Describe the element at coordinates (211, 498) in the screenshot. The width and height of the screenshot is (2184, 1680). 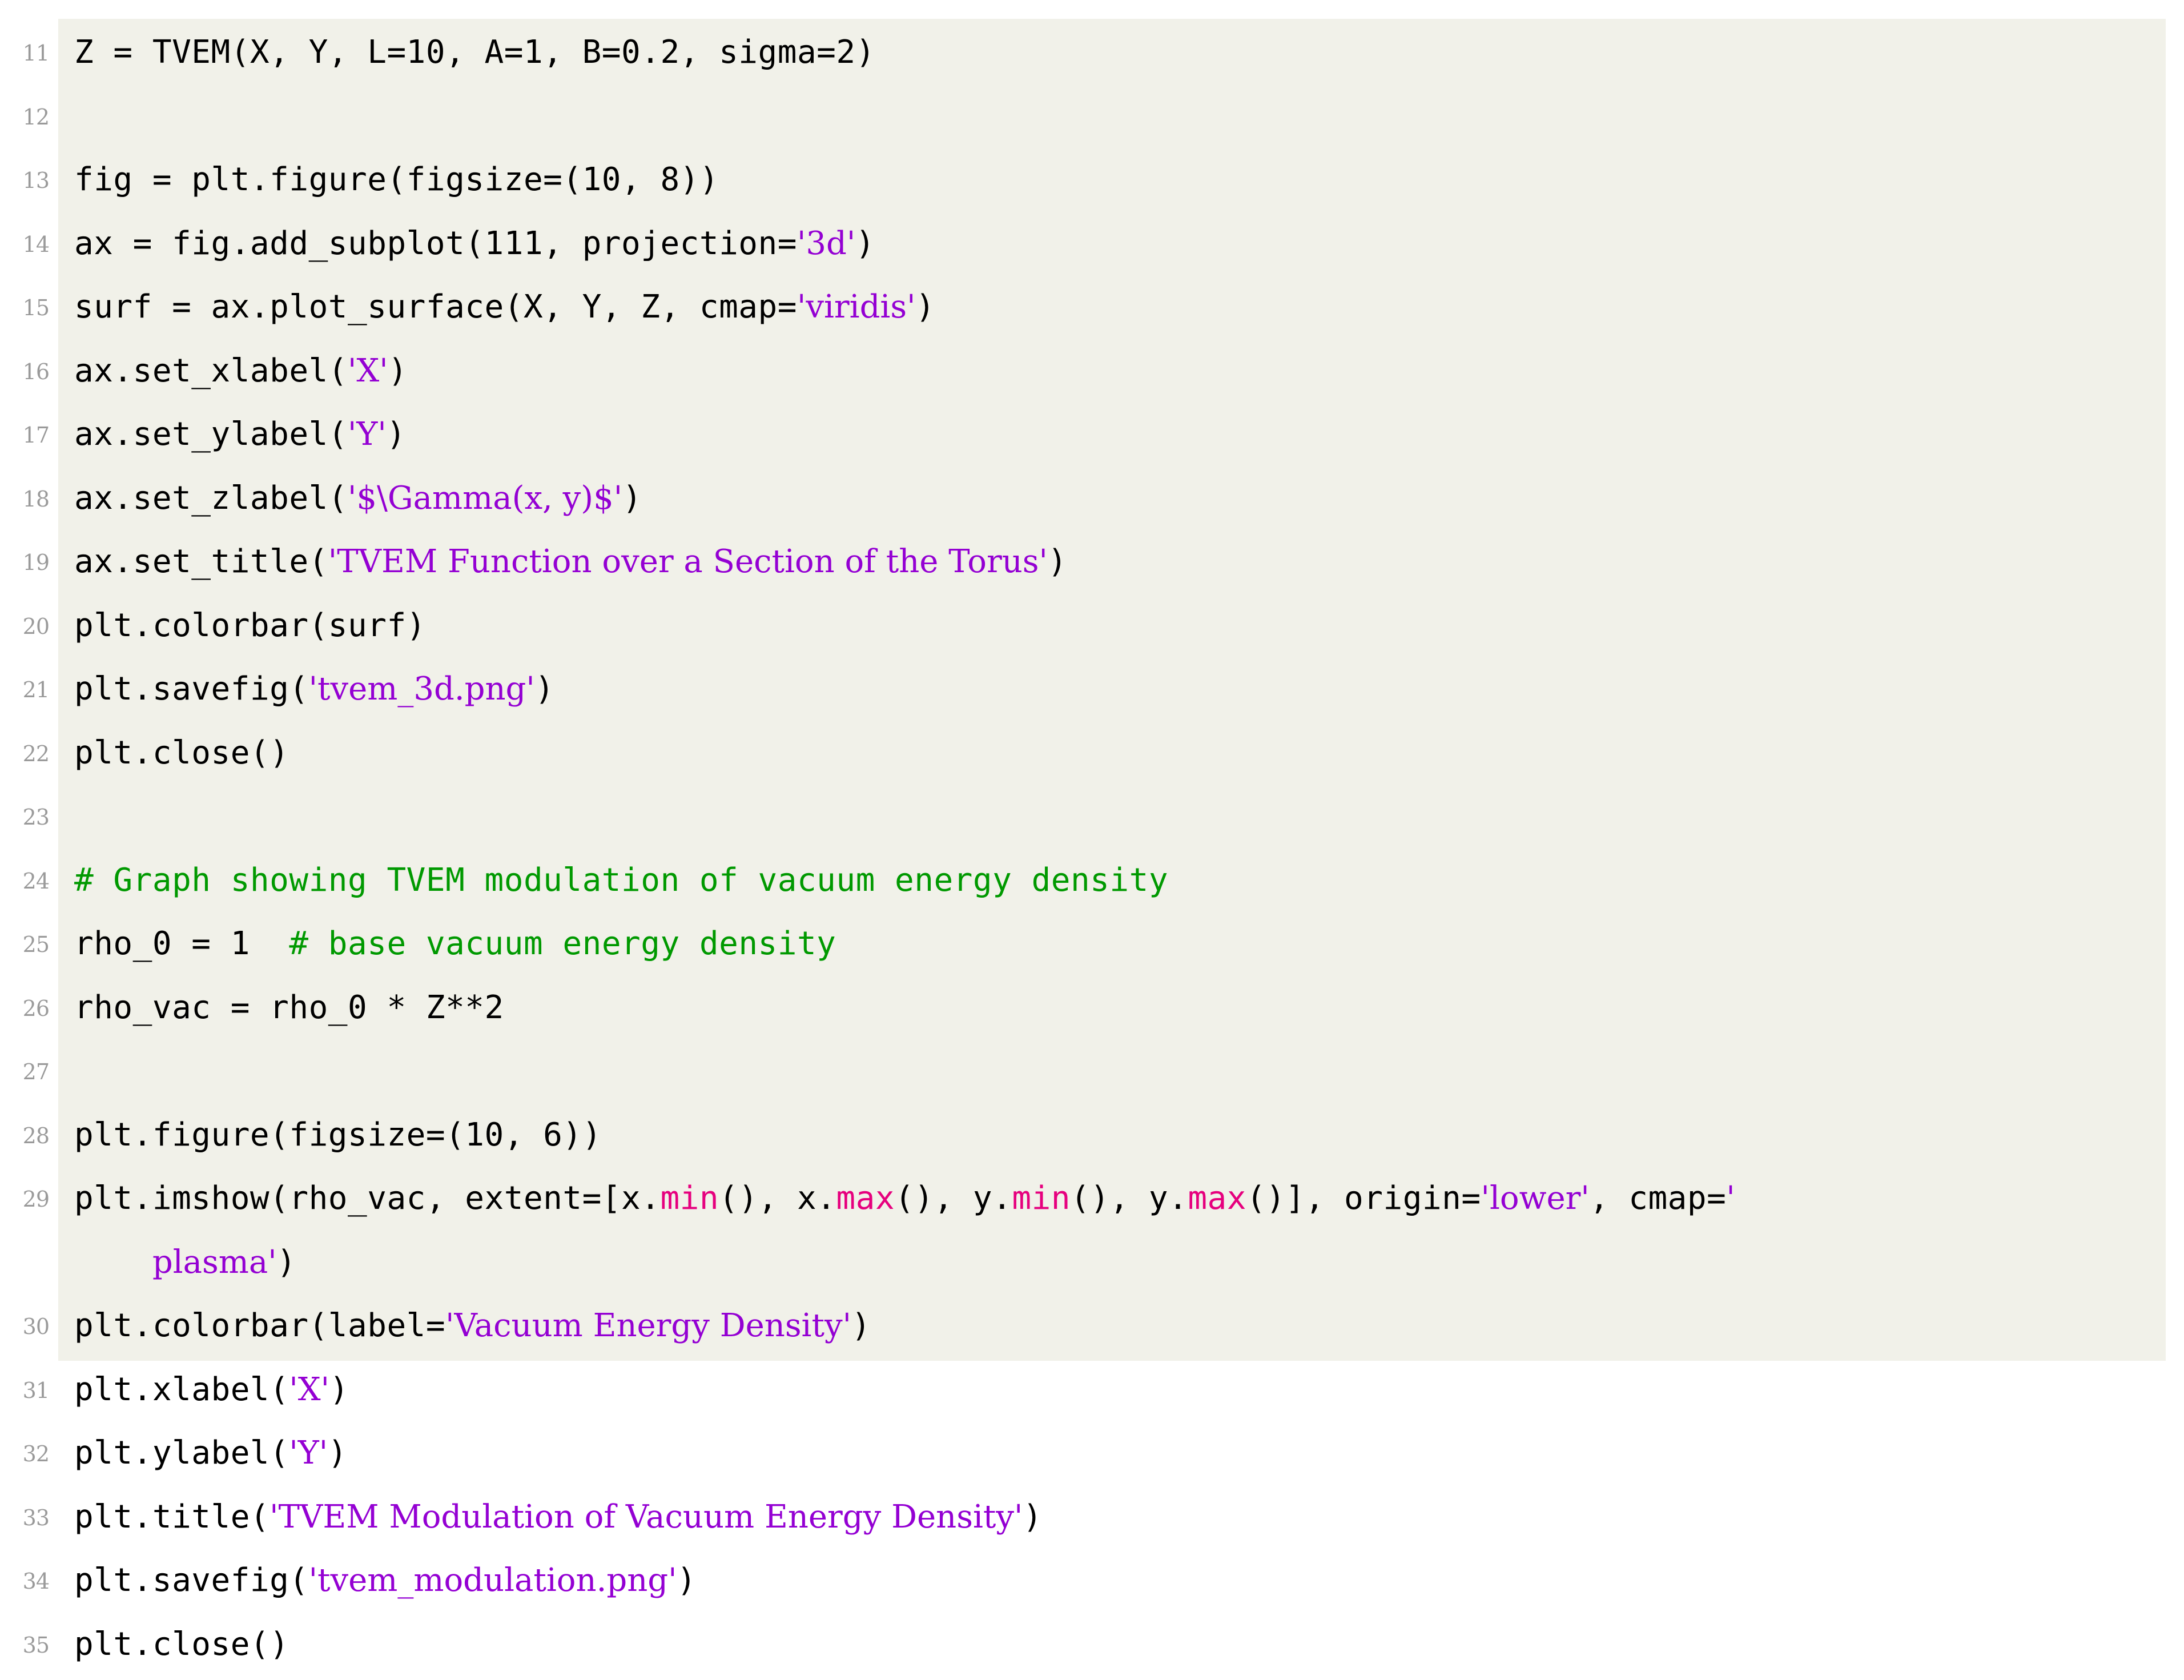
I see `code-token-pln: ax.set_zlabel(` at that location.